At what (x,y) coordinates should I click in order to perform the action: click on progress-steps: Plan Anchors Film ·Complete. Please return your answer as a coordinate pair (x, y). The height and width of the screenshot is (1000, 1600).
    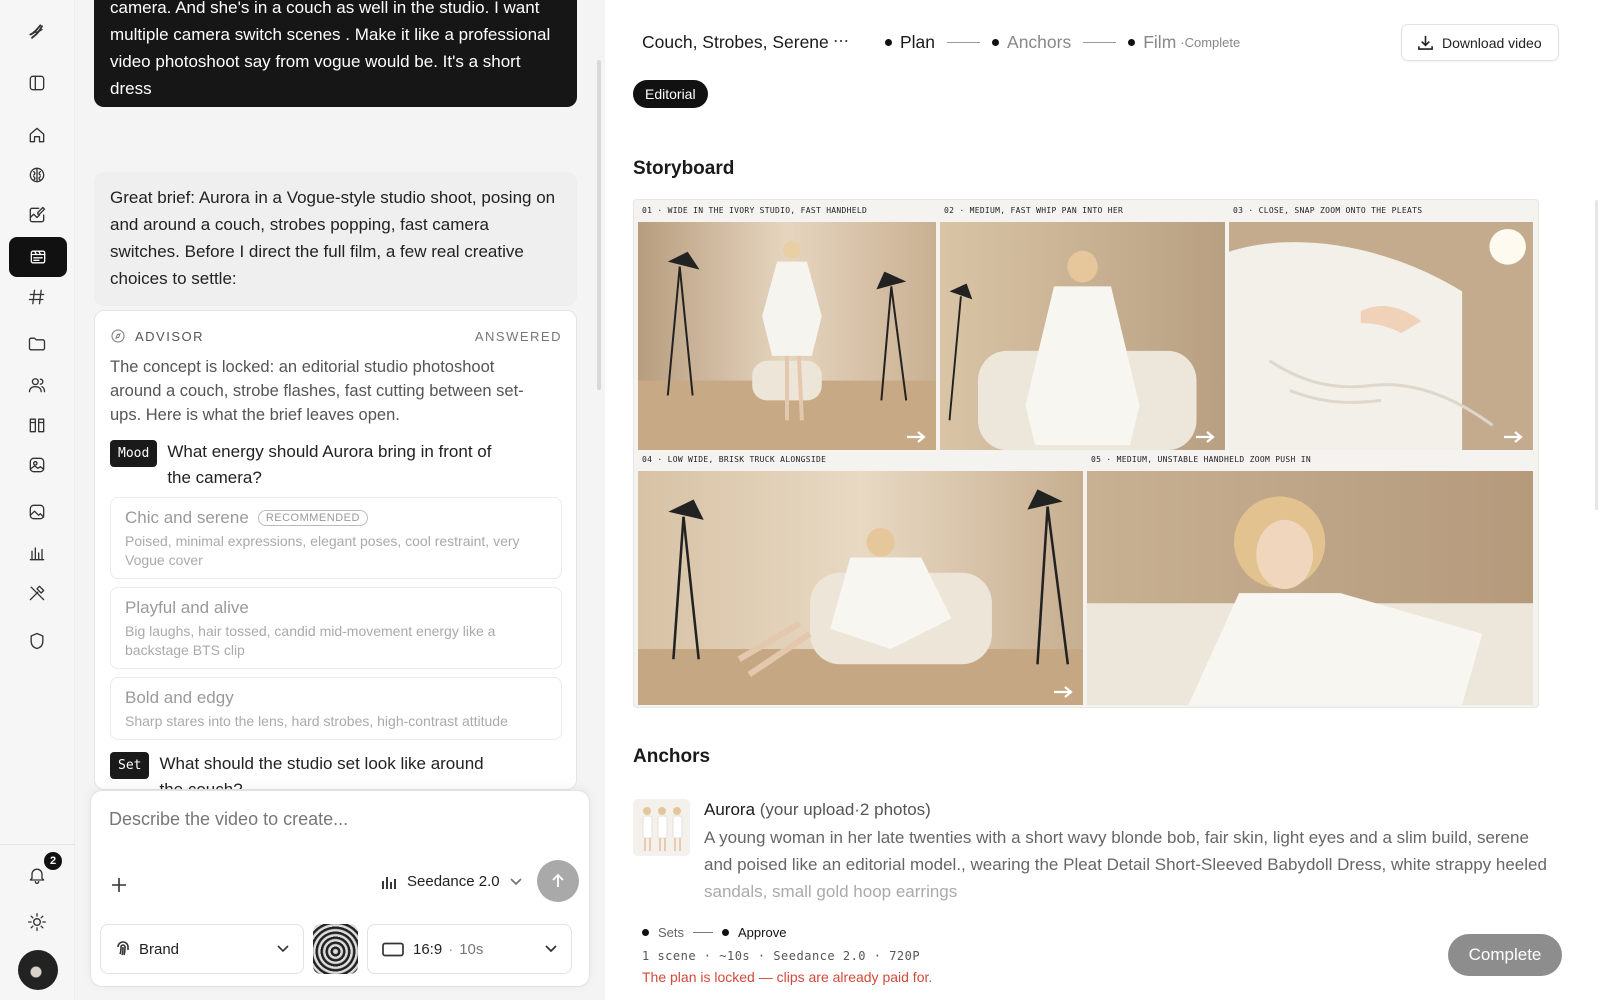
    Looking at the image, I should click on (1062, 42).